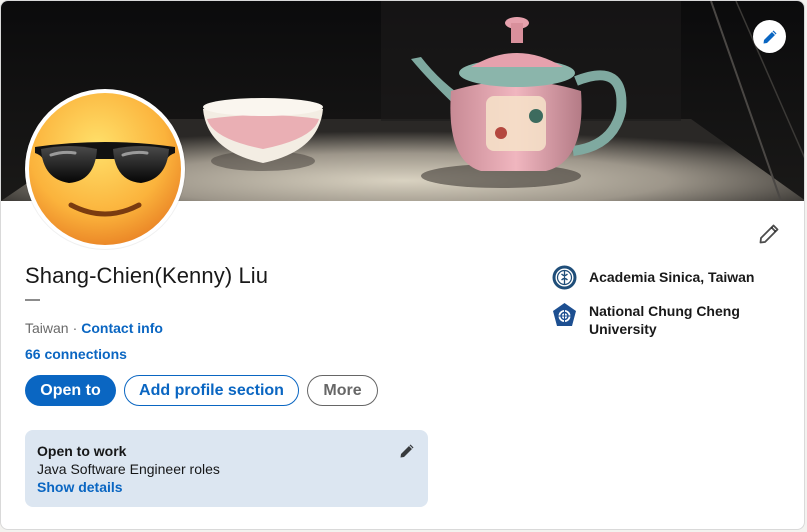 The image size is (807, 532). I want to click on education-item: National Chung Cheng University, so click(672, 320).